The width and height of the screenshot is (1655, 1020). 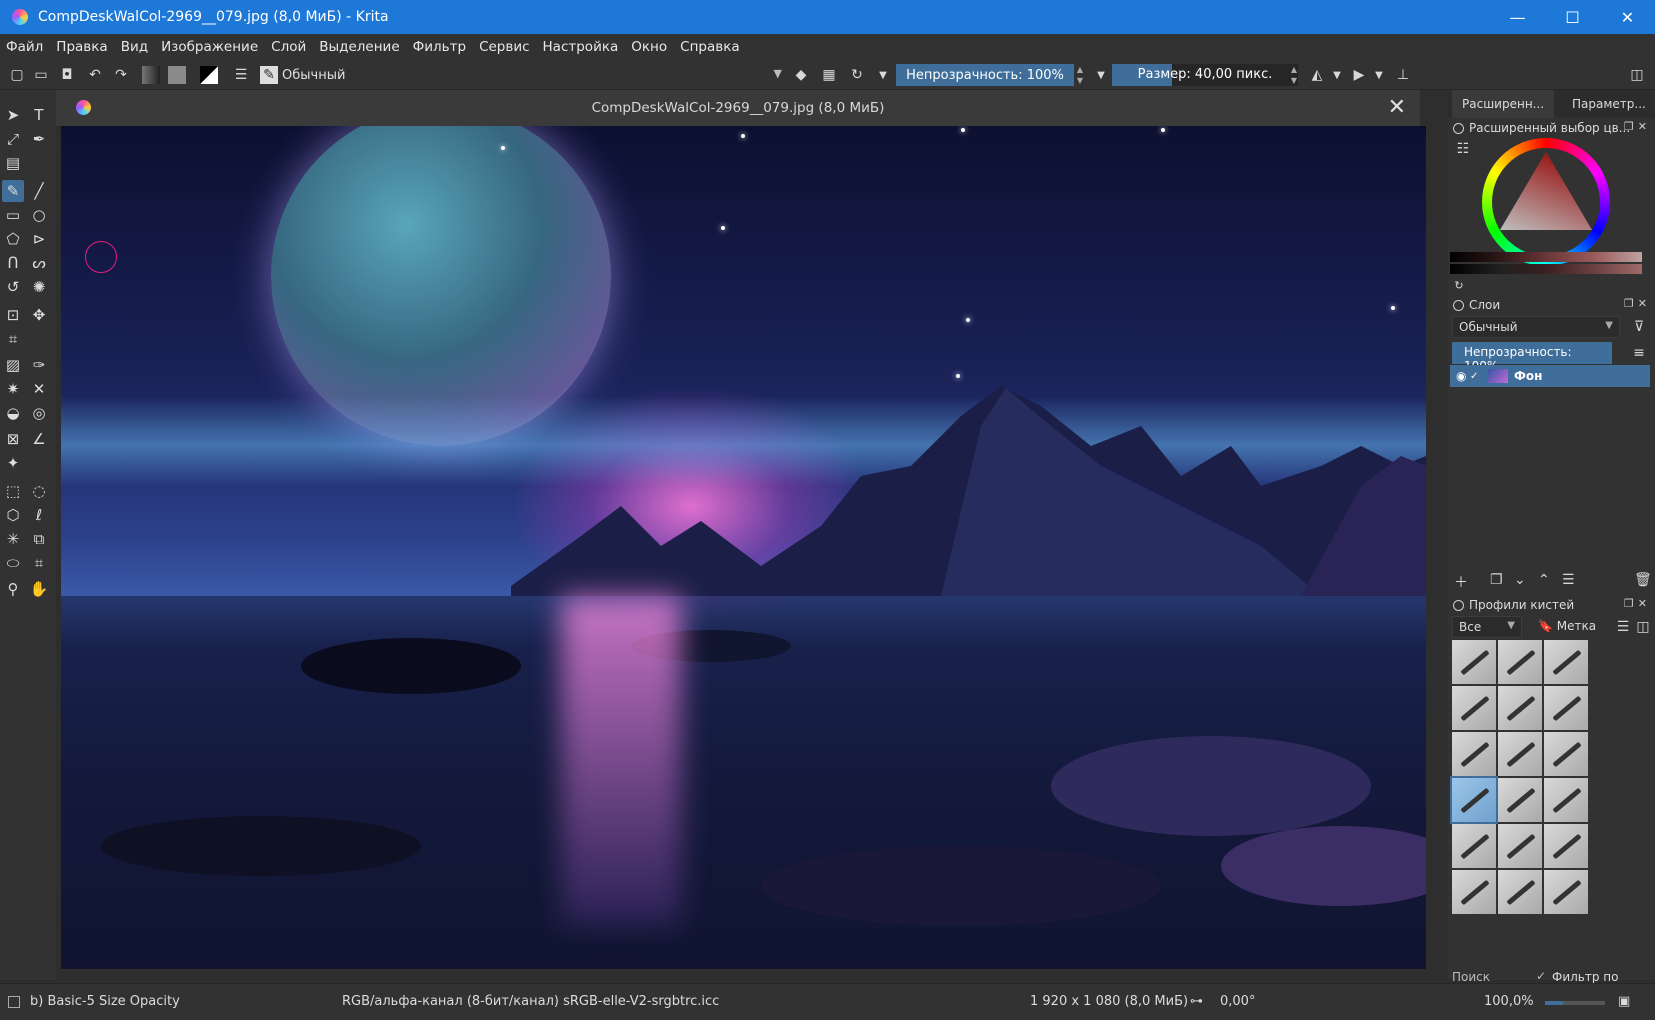 I want to click on dynamic-brush-tool-icon: ↺, so click(x=13, y=287).